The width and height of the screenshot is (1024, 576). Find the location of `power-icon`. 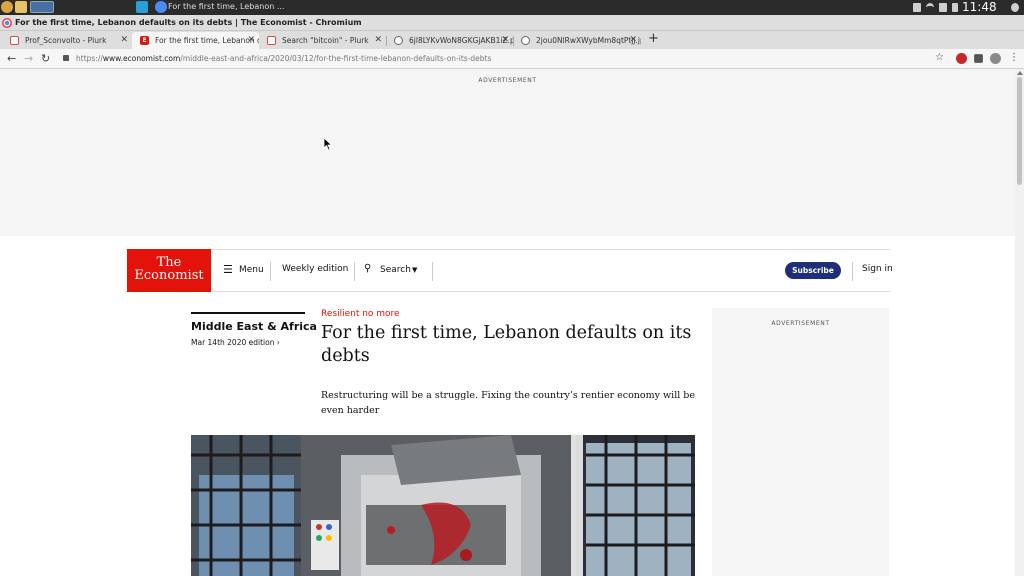

power-icon is located at coordinates (1015, 7).